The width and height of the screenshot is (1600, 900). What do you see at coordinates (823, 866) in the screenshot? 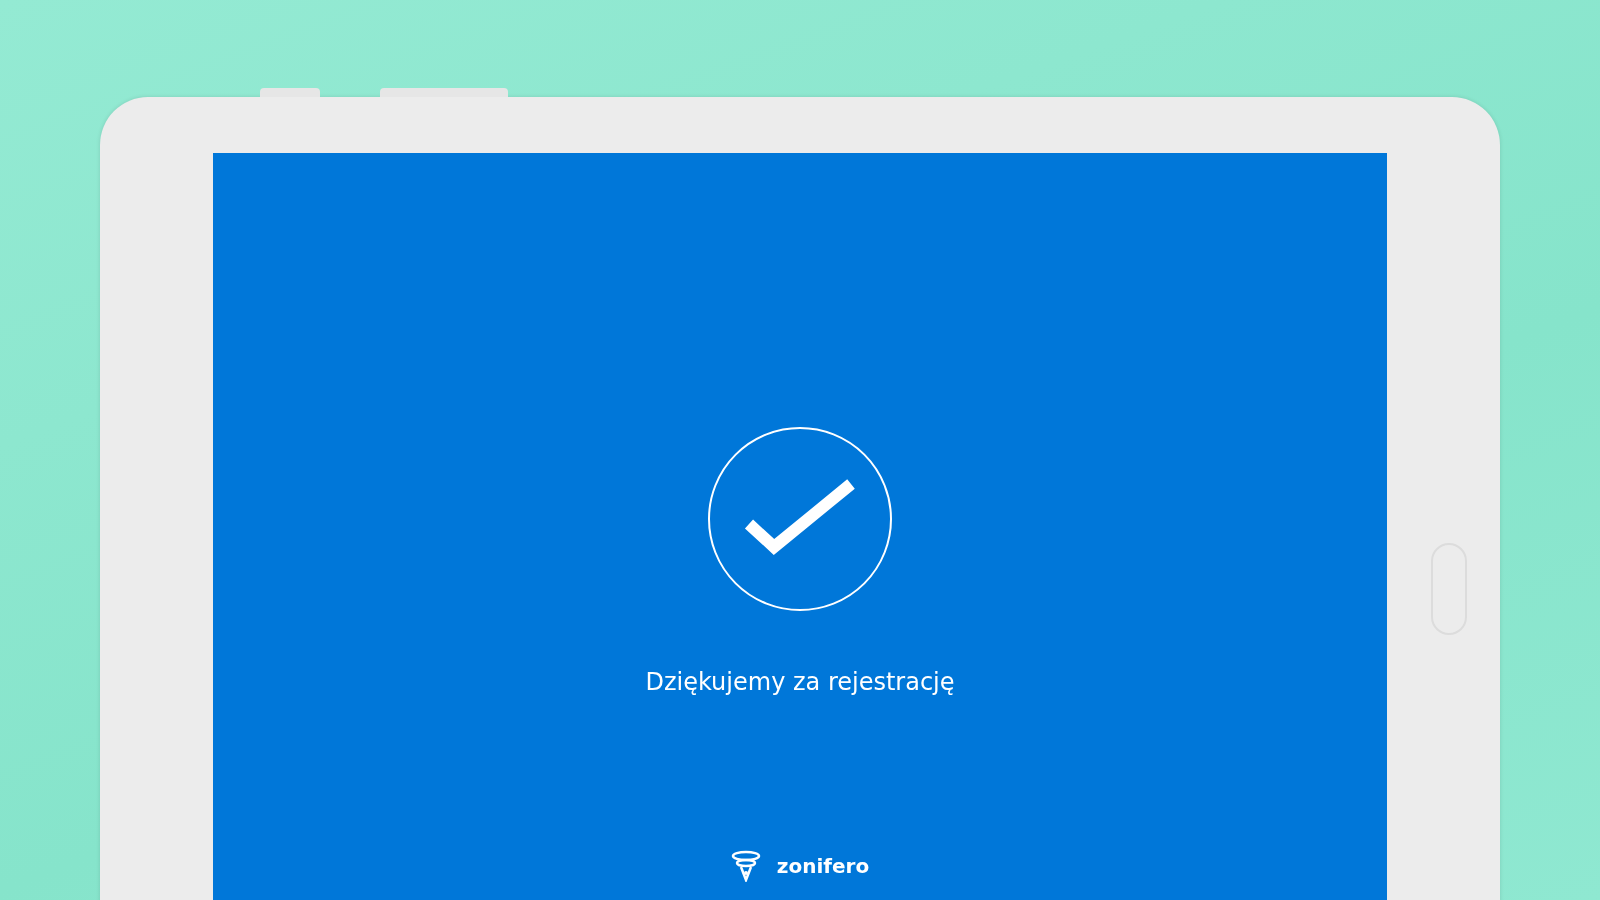
I see `brand-name: zonifero` at bounding box center [823, 866].